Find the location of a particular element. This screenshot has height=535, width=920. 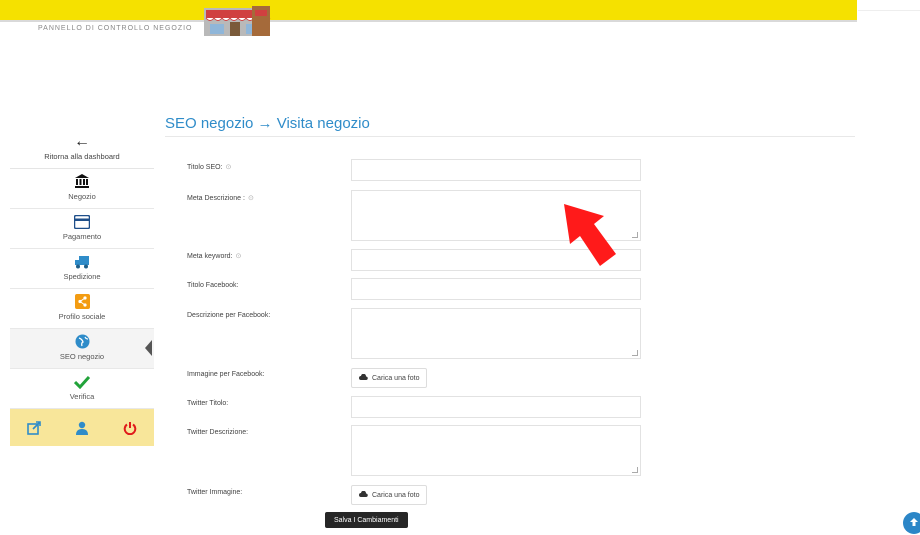

header-bar is located at coordinates (428, 10).